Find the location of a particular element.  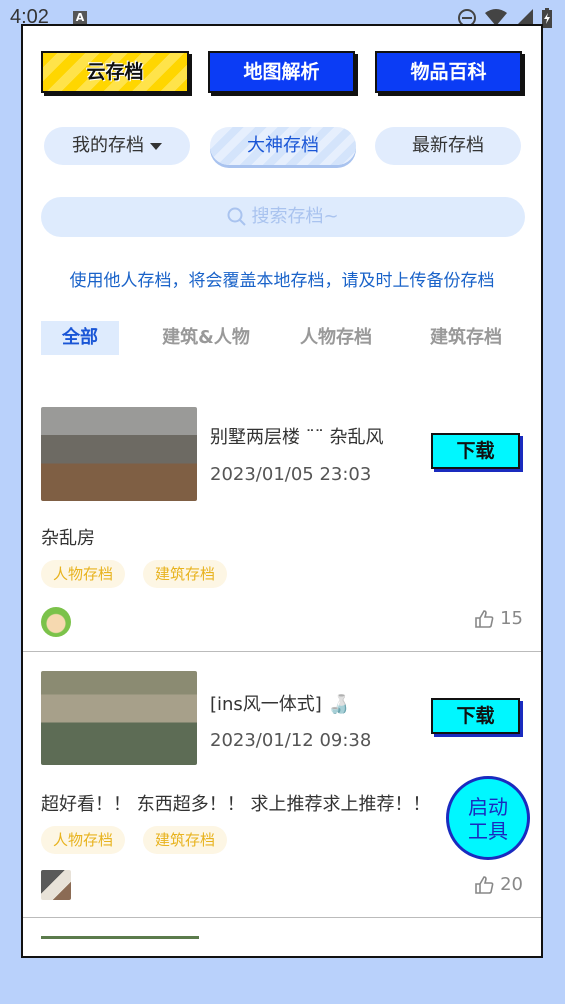

pro-saves-filter: 大神存档 is located at coordinates (283, 146).